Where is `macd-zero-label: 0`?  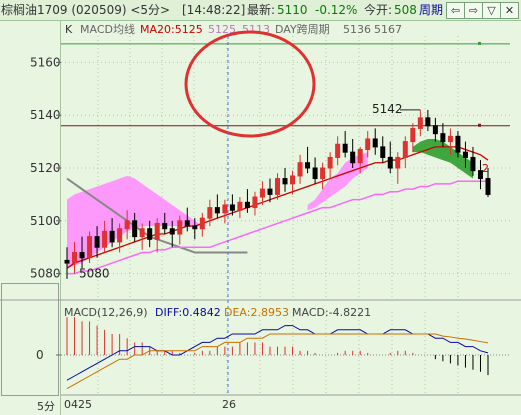 macd-zero-label: 0 is located at coordinates (40, 355).